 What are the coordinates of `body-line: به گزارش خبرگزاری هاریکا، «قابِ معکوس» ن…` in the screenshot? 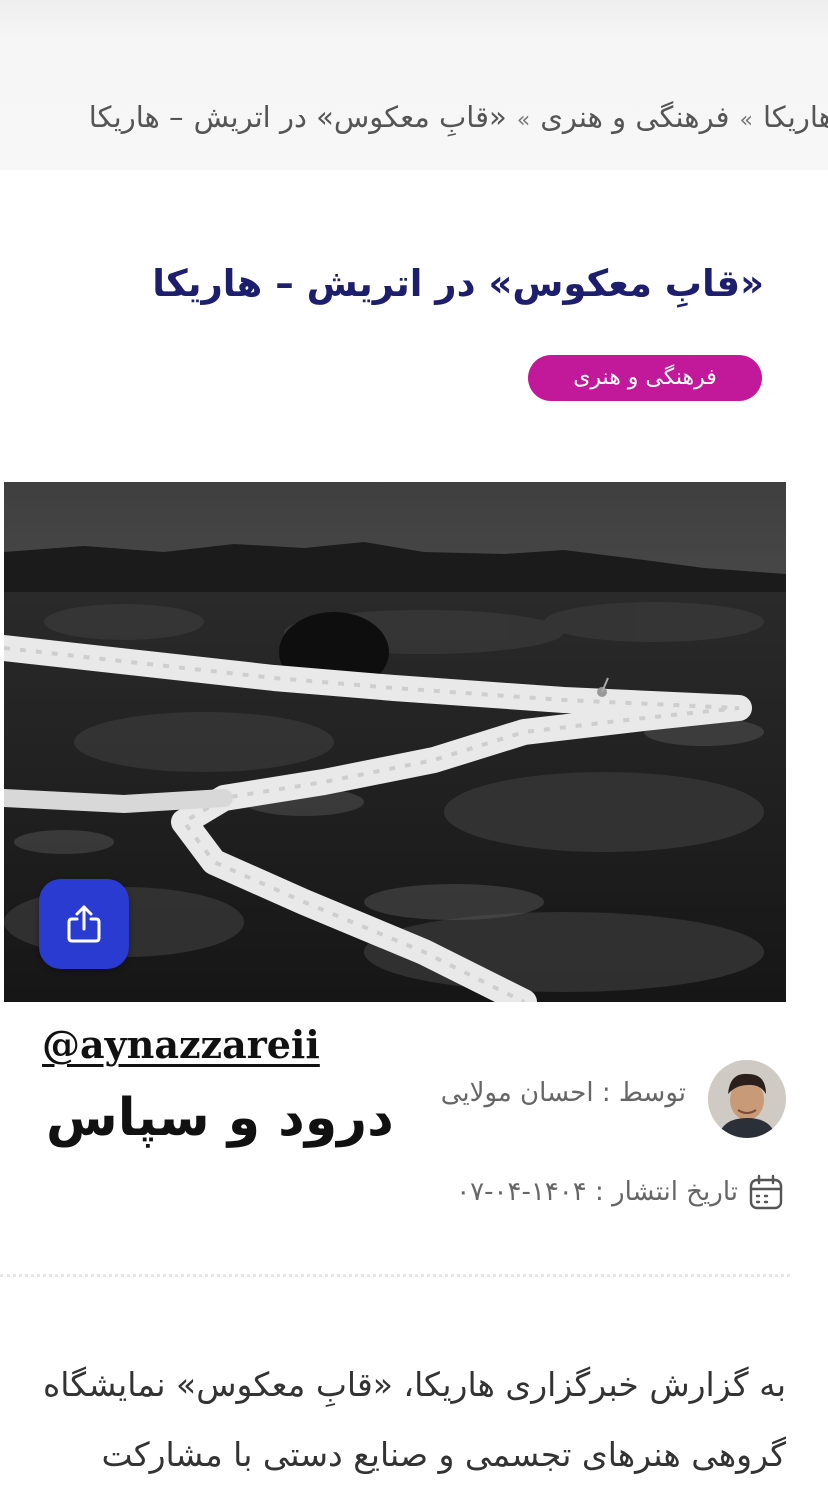 It's located at (414, 1384).